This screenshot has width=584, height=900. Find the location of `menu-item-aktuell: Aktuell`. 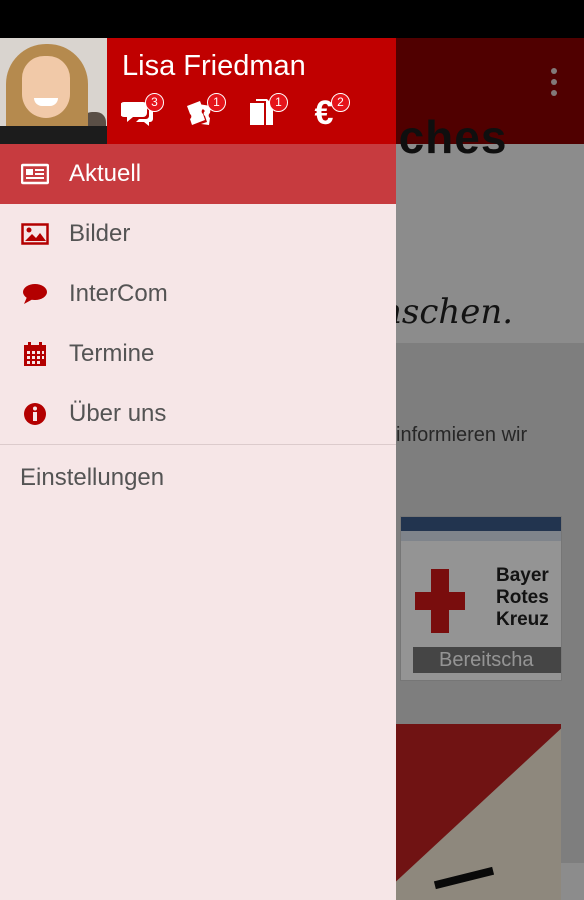

menu-item-aktuell: Aktuell is located at coordinates (198, 174).